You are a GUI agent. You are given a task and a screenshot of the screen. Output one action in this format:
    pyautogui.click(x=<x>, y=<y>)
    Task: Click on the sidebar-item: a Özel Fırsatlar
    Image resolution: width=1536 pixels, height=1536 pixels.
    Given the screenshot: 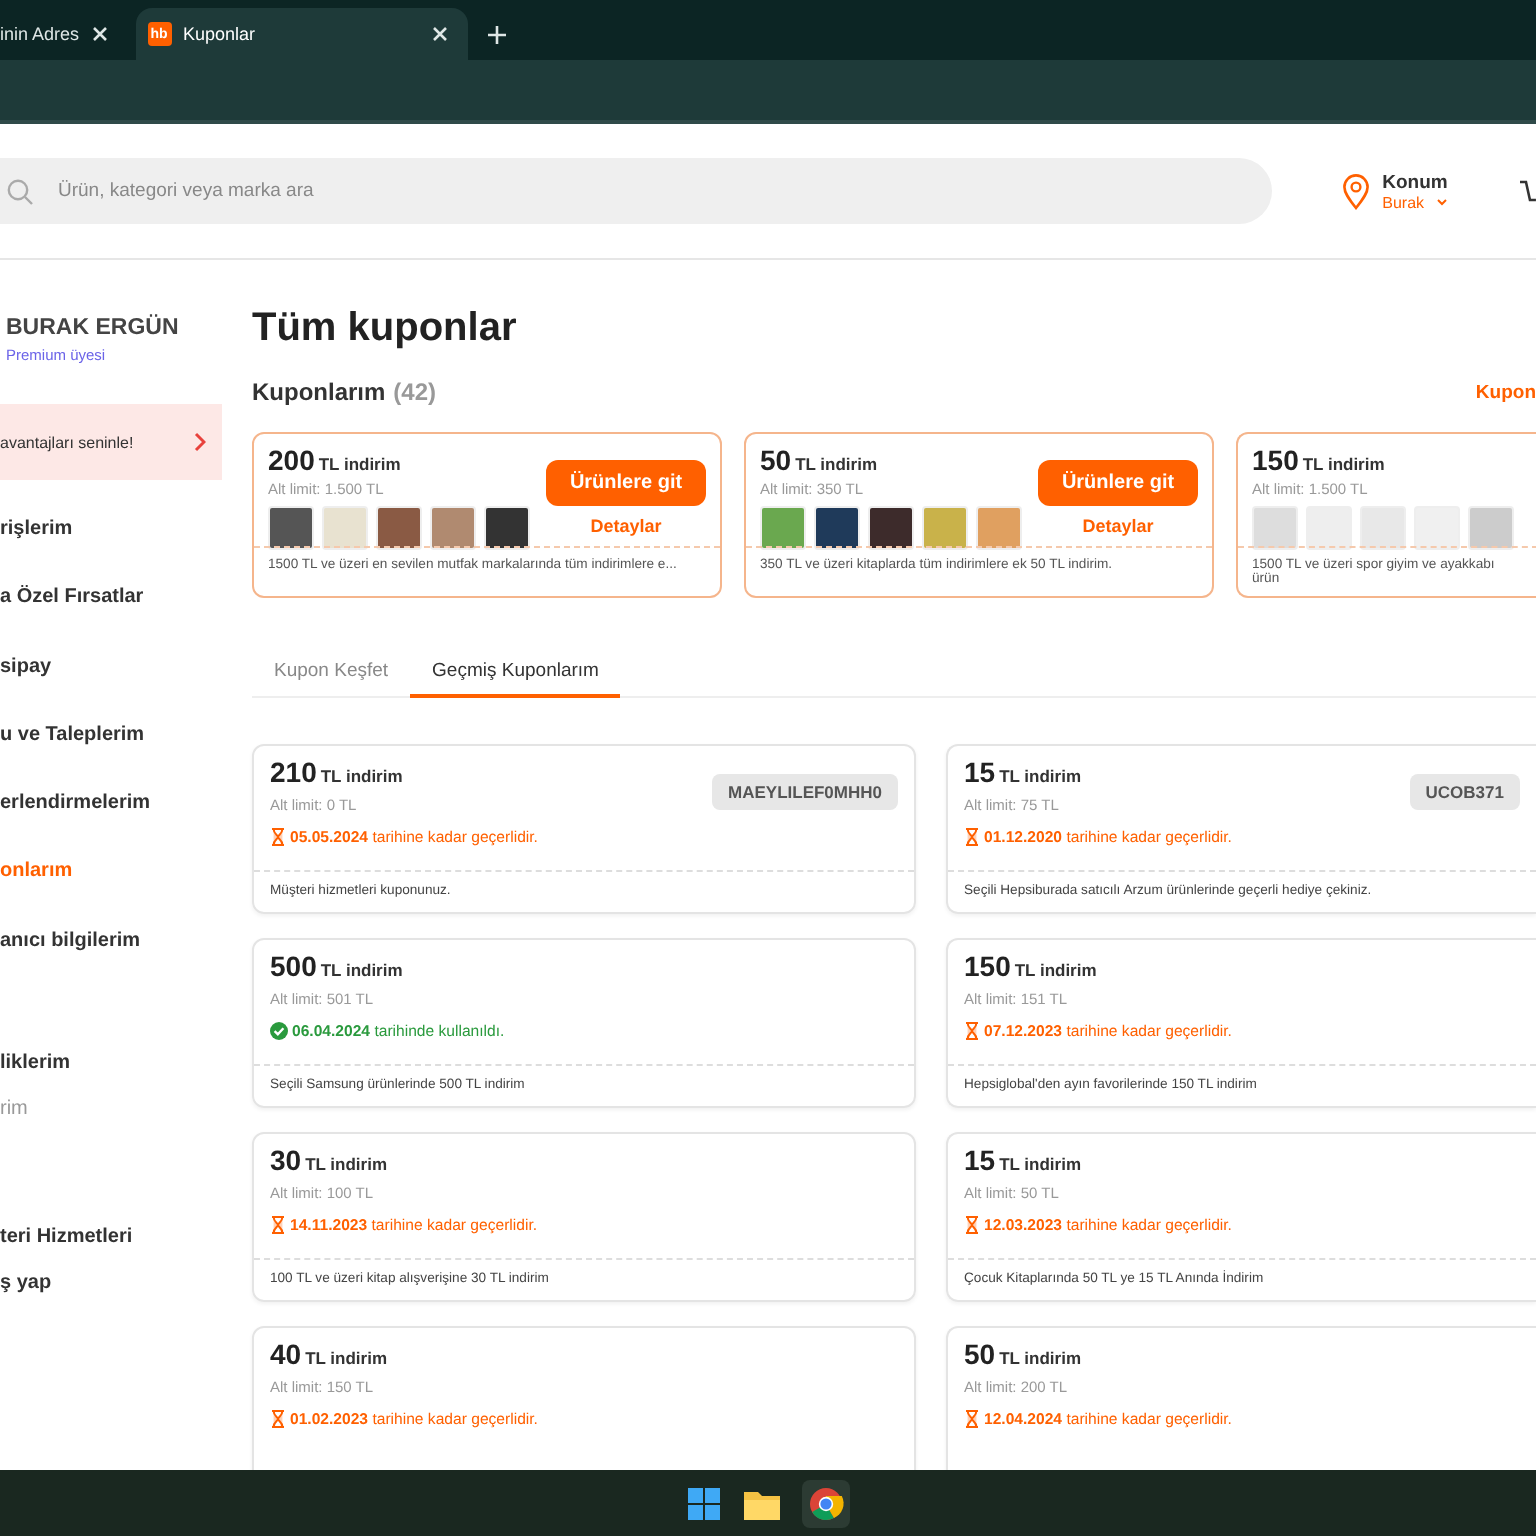 What is the action you would take?
    pyautogui.click(x=111, y=615)
    